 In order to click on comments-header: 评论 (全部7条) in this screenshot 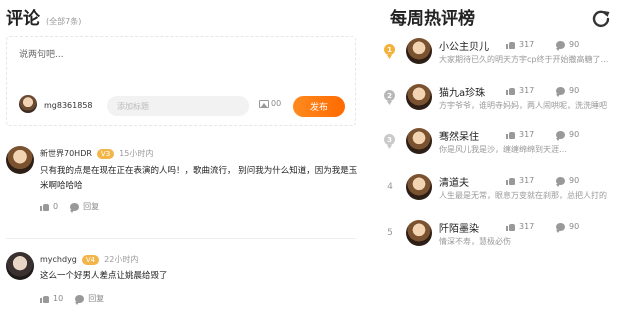, I will do `click(43, 16)`.